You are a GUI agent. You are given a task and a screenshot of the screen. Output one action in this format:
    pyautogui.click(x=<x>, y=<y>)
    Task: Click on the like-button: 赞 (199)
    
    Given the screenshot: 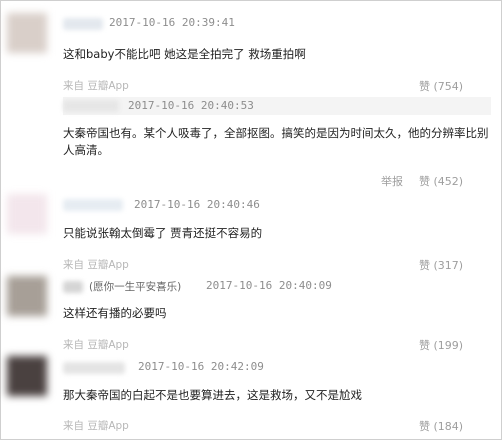 What is the action you would take?
    pyautogui.click(x=441, y=345)
    